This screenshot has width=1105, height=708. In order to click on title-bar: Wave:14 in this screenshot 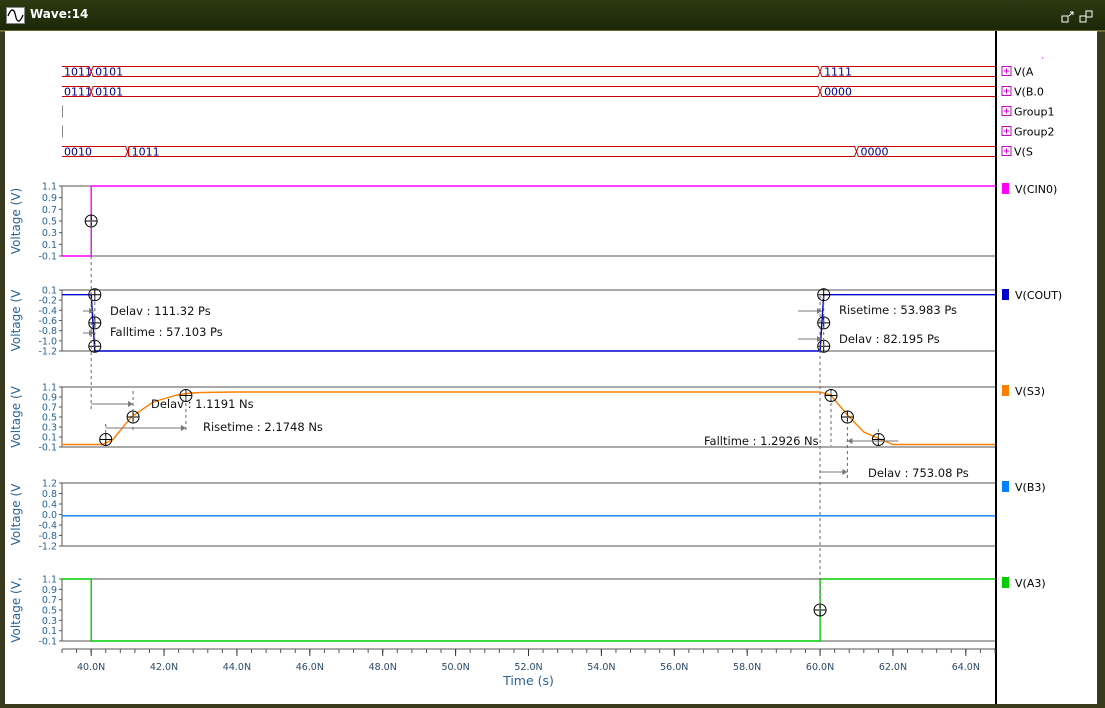, I will do `click(552, 16)`.